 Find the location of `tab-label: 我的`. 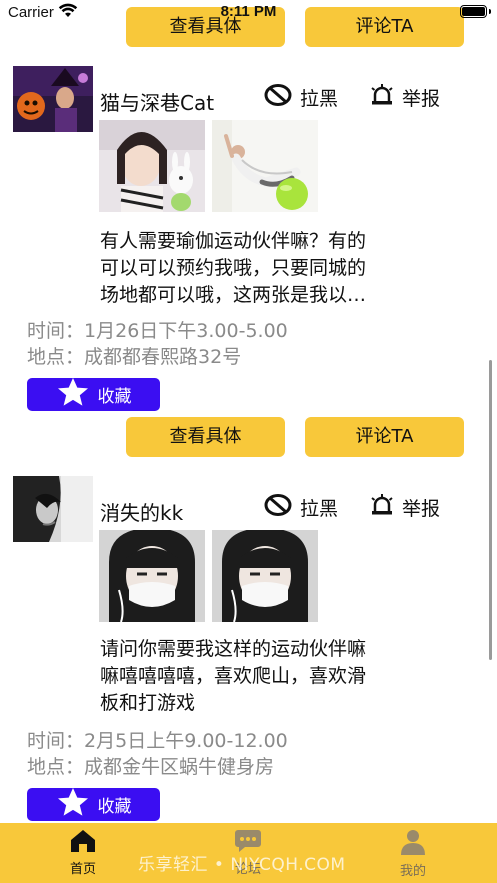

tab-label: 我的 is located at coordinates (412, 871).